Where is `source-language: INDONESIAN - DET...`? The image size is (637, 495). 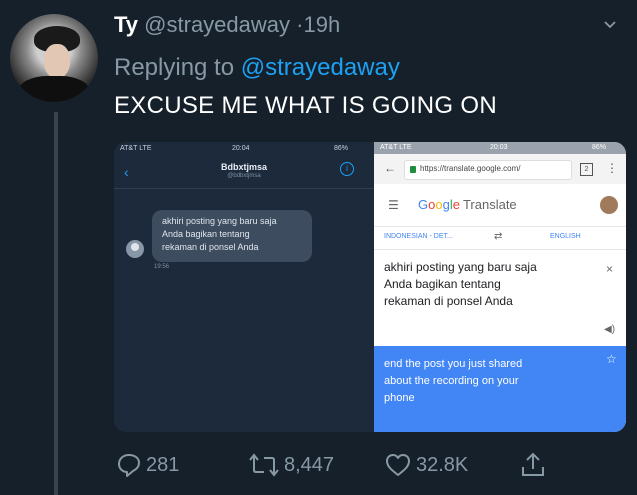
source-language: INDONESIAN - DET... is located at coordinates (418, 236).